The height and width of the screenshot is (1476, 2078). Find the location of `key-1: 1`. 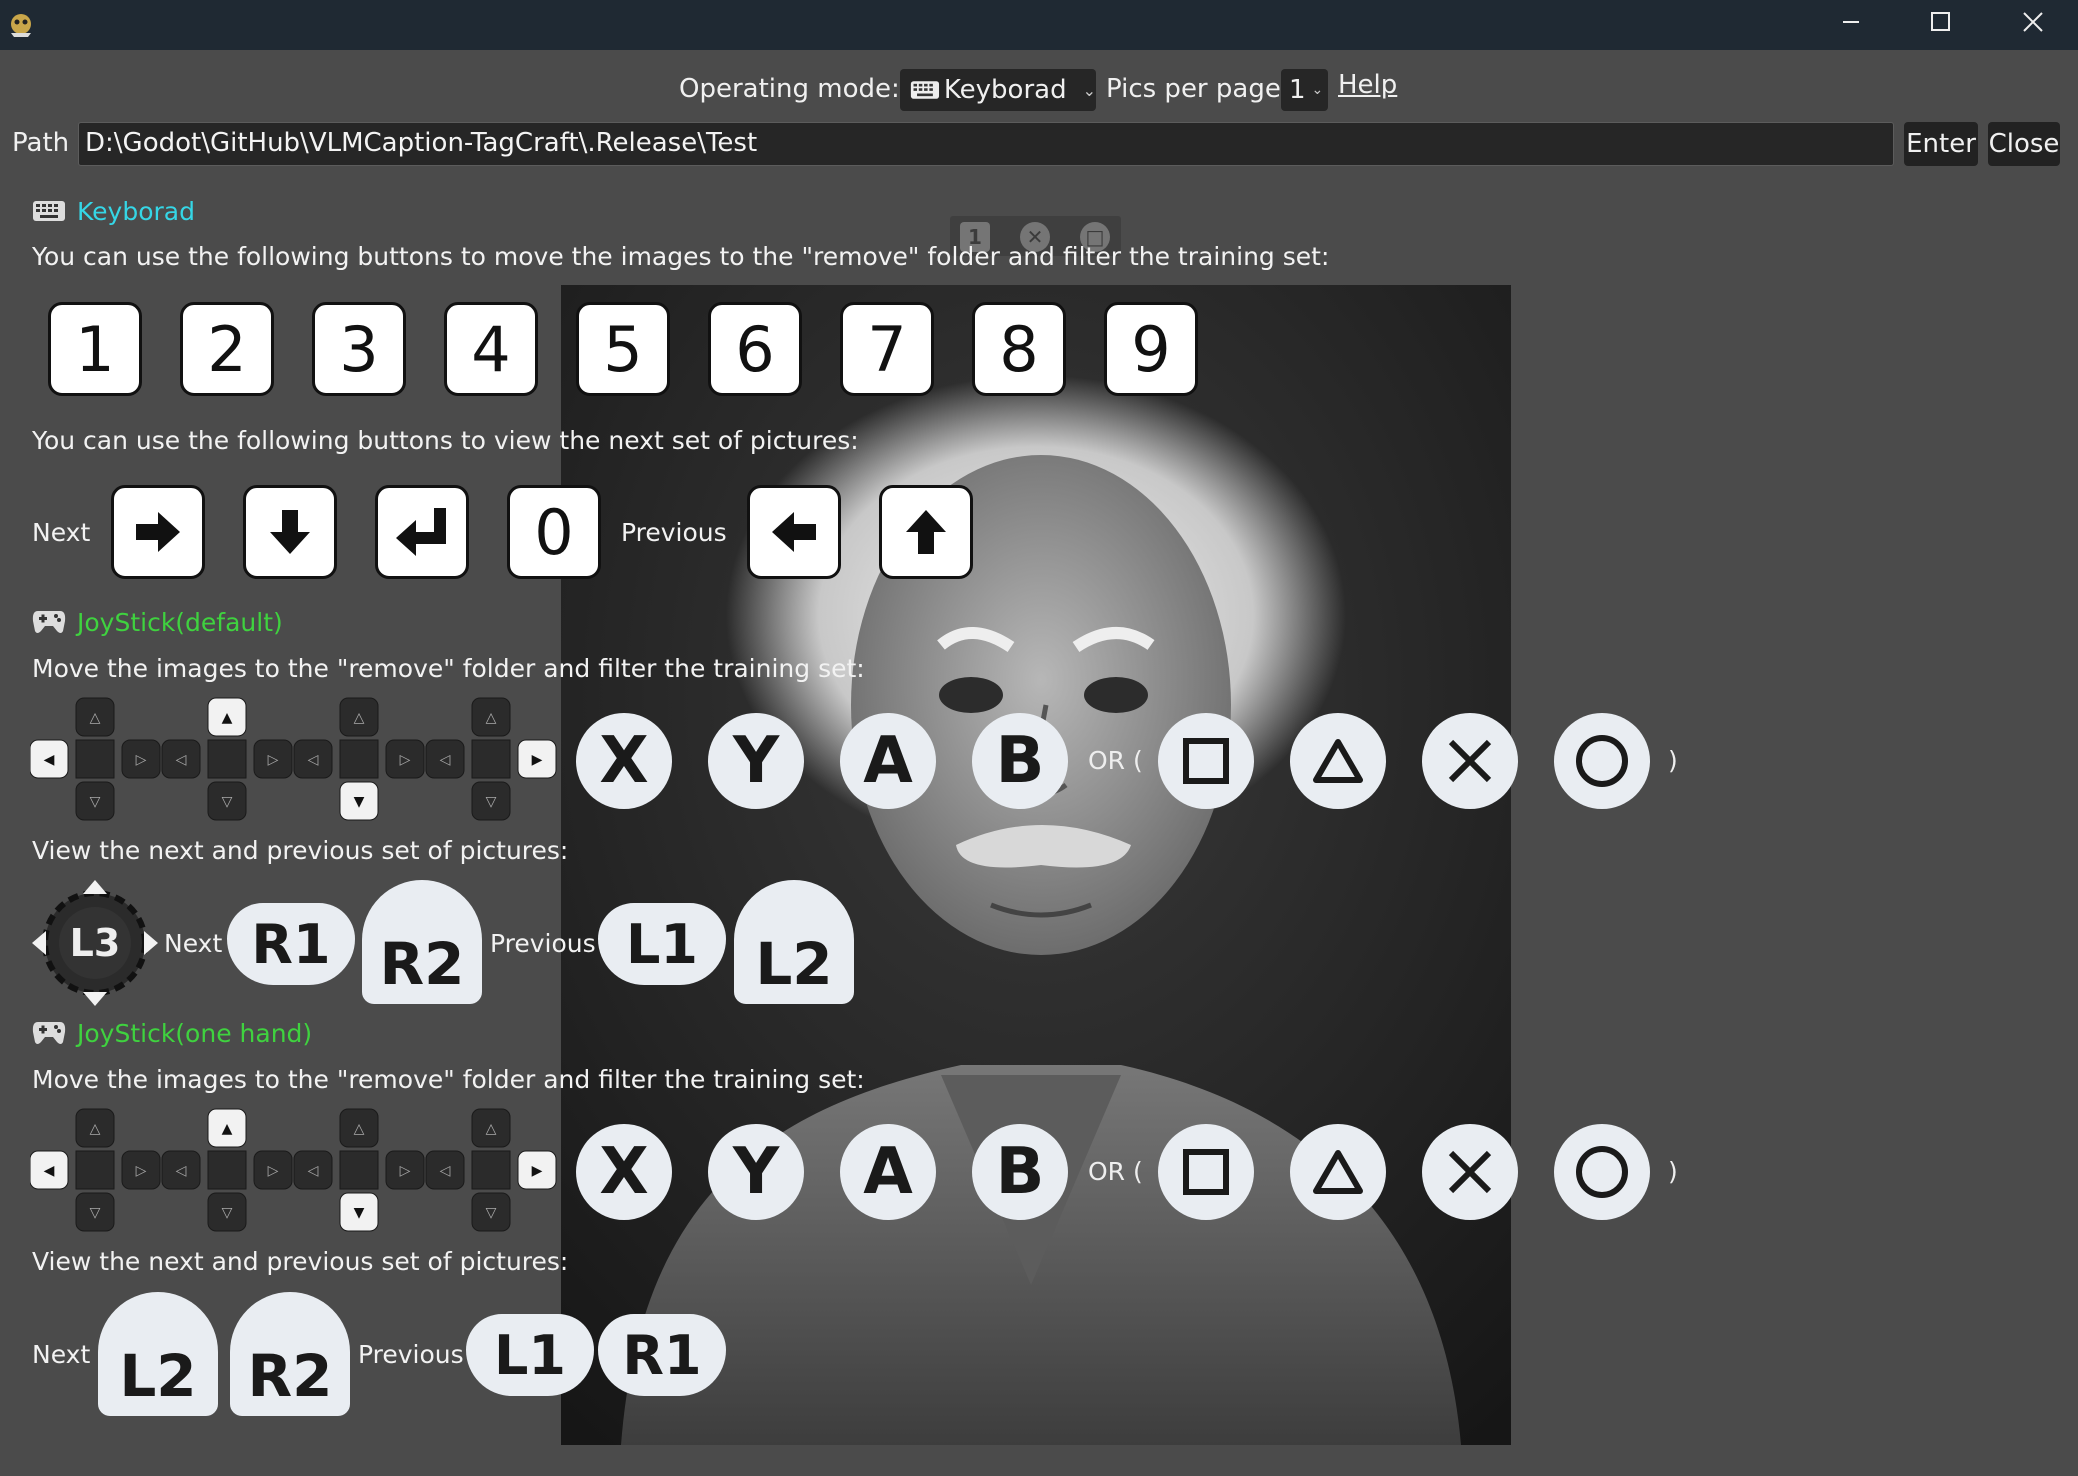

key-1: 1 is located at coordinates (95, 349).